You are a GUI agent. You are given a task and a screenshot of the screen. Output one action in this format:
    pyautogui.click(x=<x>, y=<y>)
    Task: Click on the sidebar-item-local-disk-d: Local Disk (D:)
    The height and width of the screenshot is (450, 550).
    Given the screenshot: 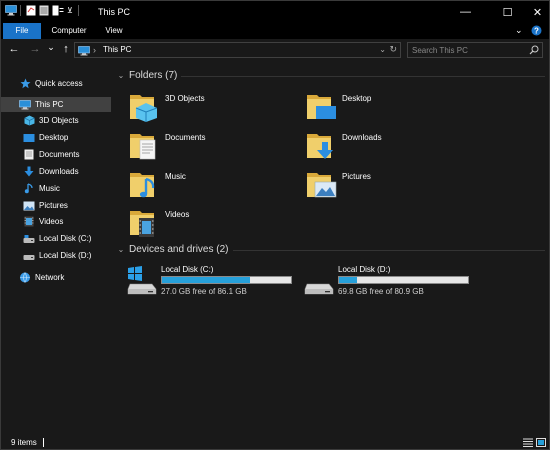 What is the action you would take?
    pyautogui.click(x=56, y=255)
    